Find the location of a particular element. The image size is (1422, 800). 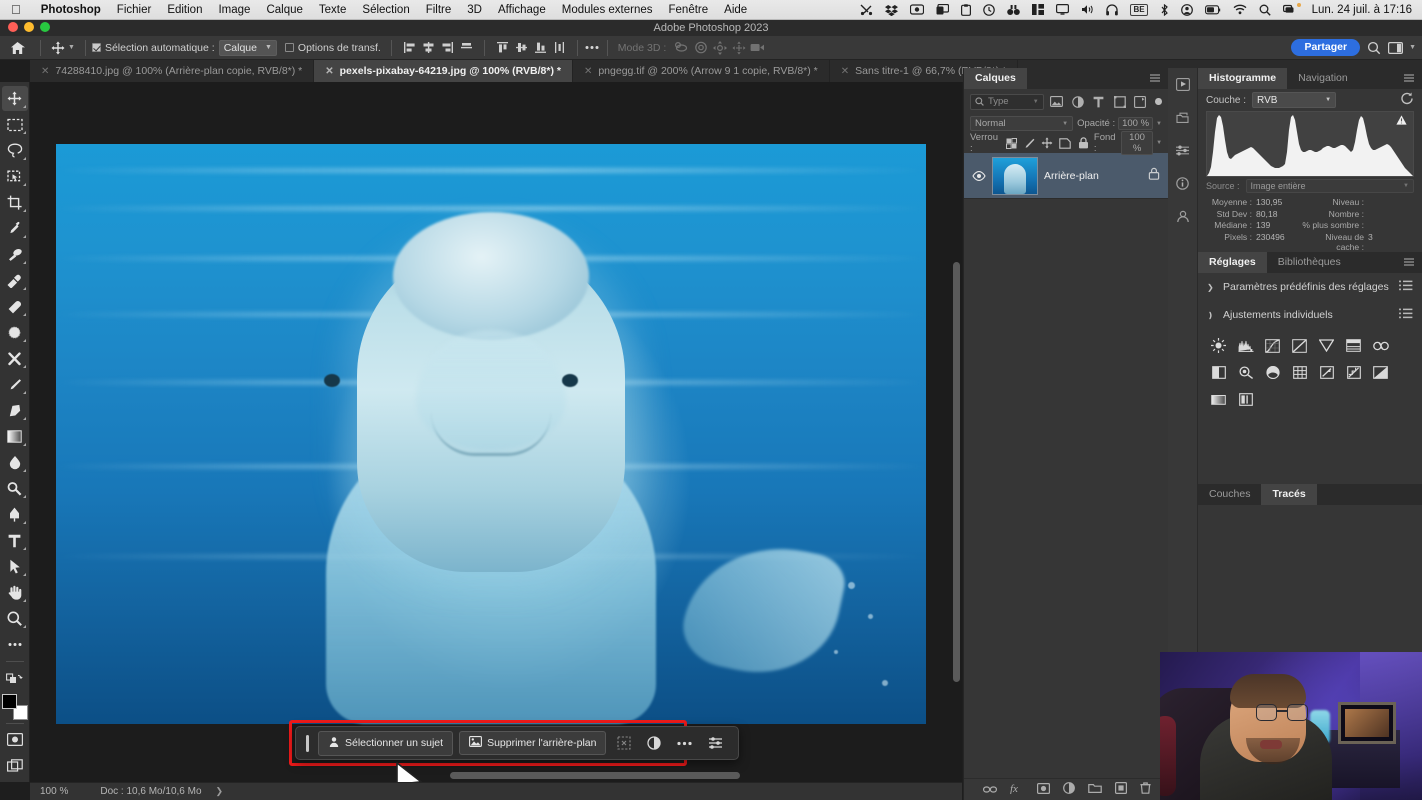

delete-layer-icon is located at coordinates (1145, 790).